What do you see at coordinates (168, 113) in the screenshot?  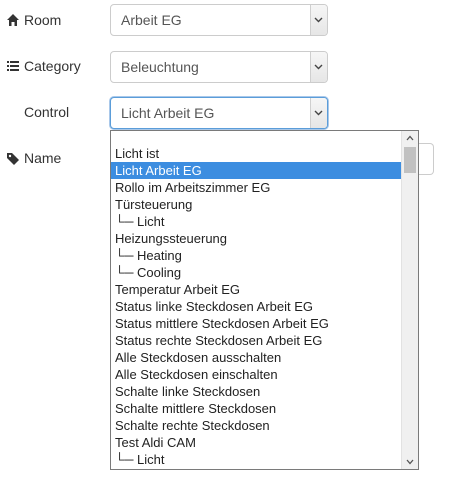 I see `control-select-value: Licht Arbeit EG` at bounding box center [168, 113].